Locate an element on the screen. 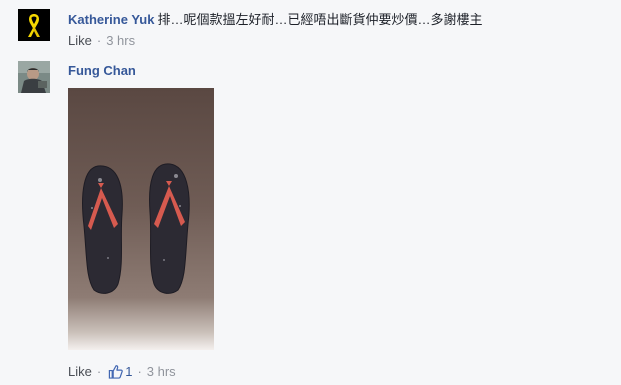 The width and height of the screenshot is (621, 385). avatar is located at coordinates (34, 77).